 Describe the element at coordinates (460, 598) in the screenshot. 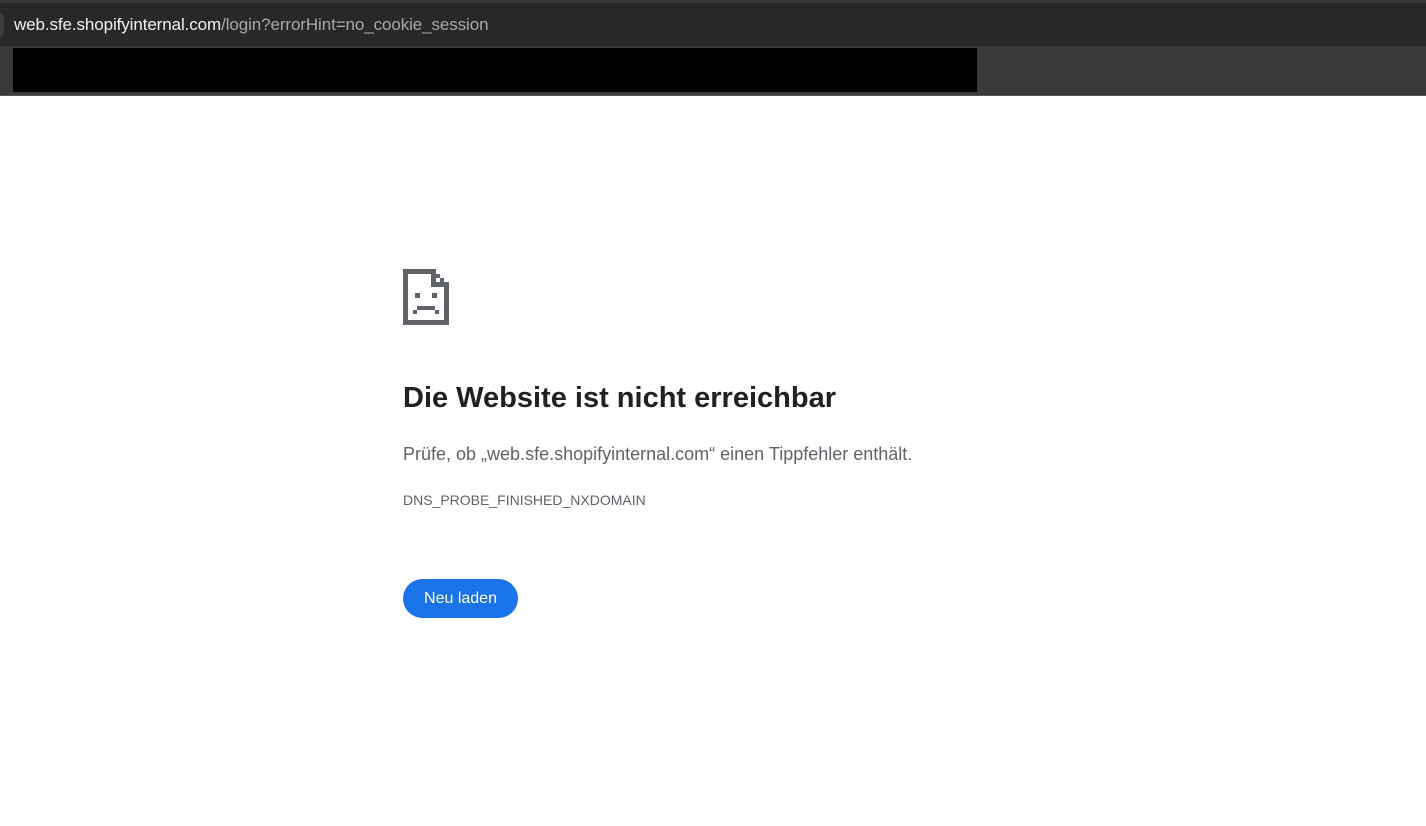

I see `reload-button: Neu laden` at that location.